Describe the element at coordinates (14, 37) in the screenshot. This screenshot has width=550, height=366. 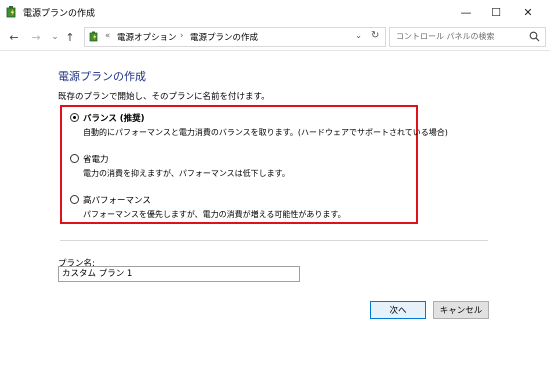
I see `back-button: ←` at that location.